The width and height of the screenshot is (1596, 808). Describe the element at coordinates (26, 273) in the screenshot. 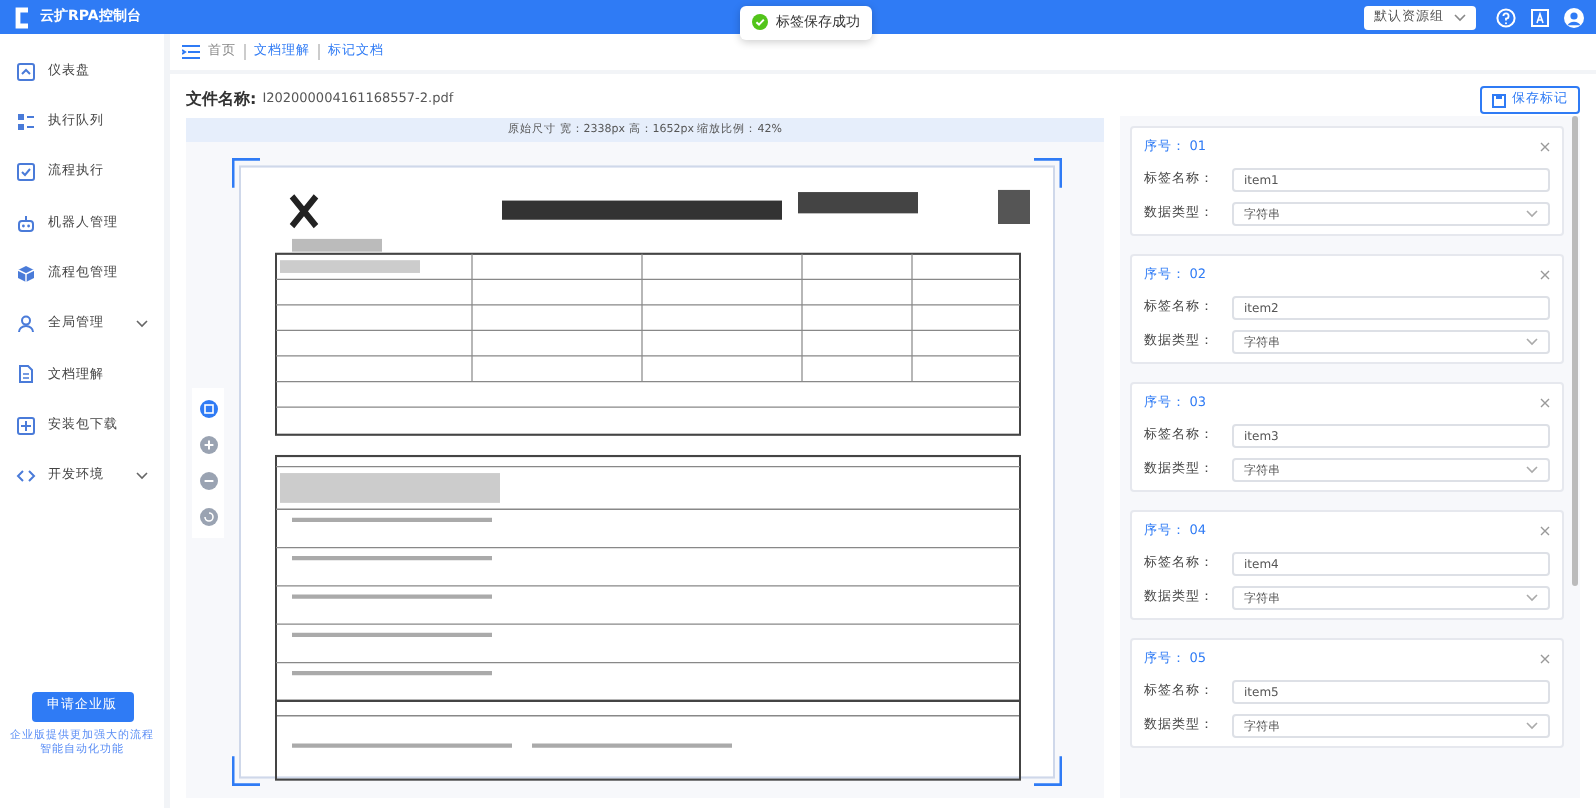

I see `package-icon` at that location.